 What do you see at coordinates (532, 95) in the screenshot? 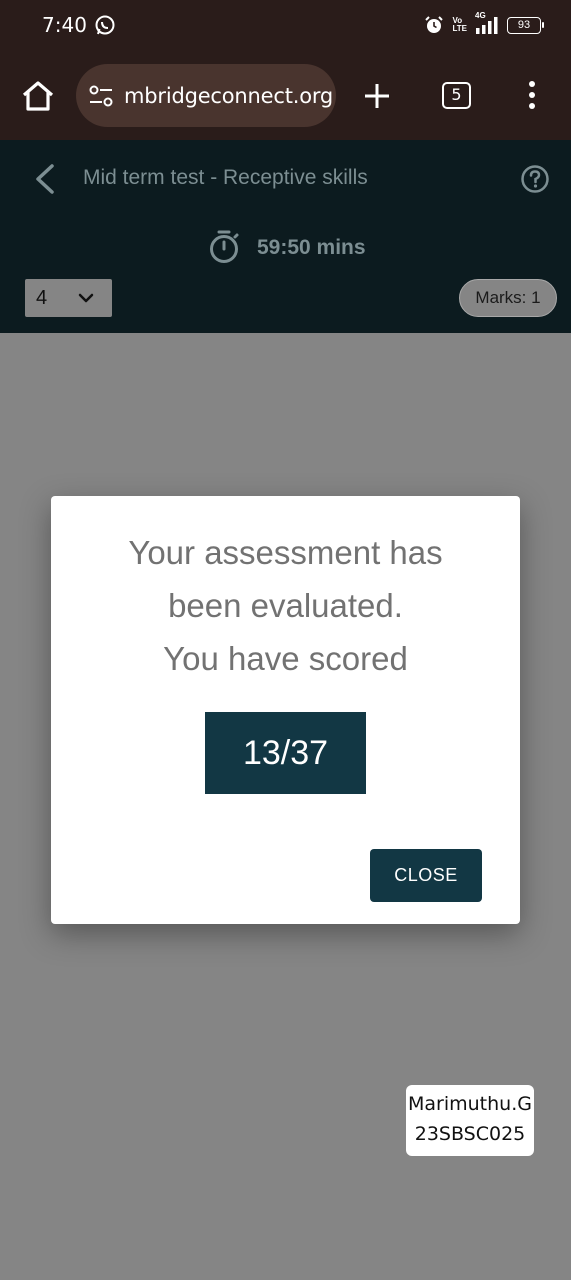
I see `kebab-menu-icon` at bounding box center [532, 95].